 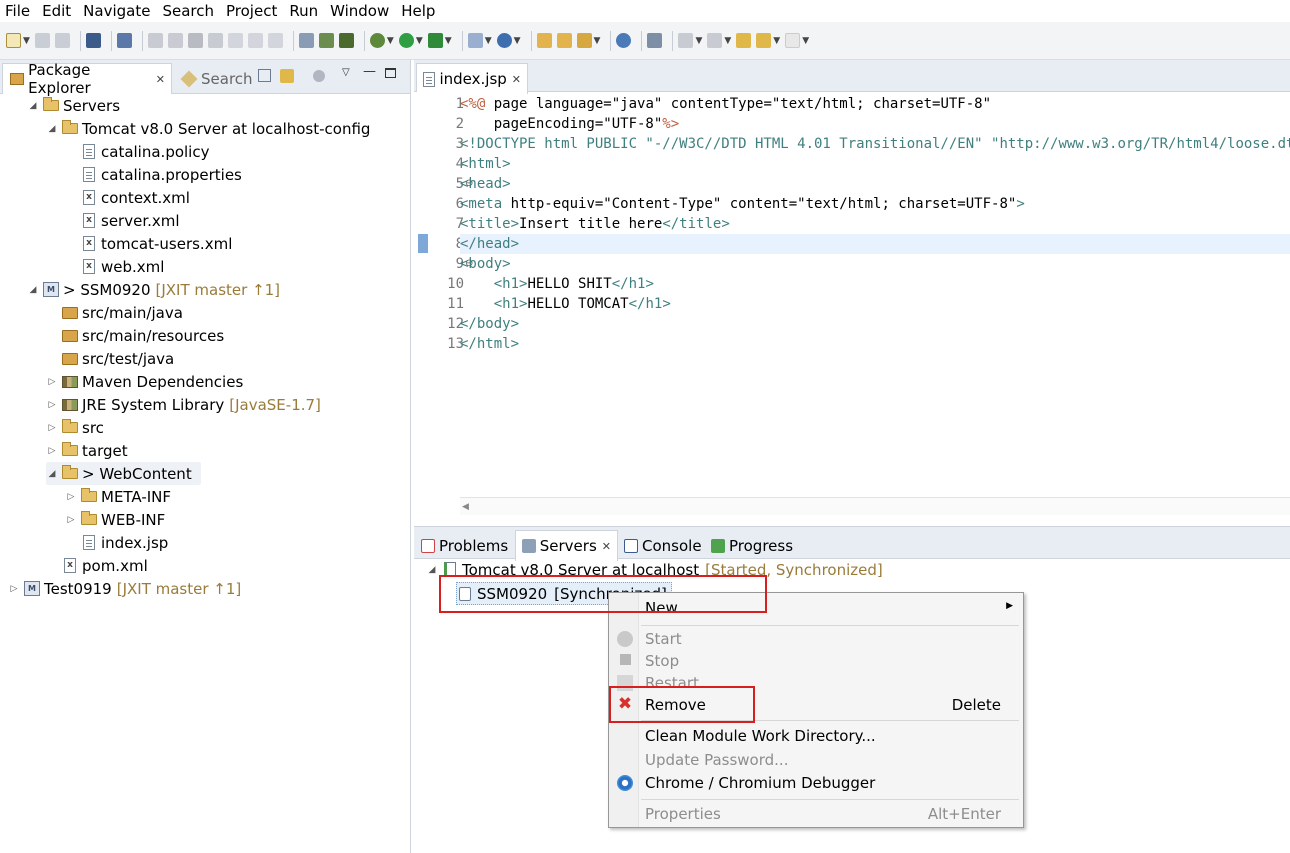 I want to click on step-over-icon, so click(x=255, y=40).